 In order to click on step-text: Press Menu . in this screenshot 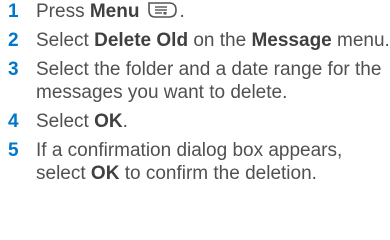, I will do `click(110, 11)`.